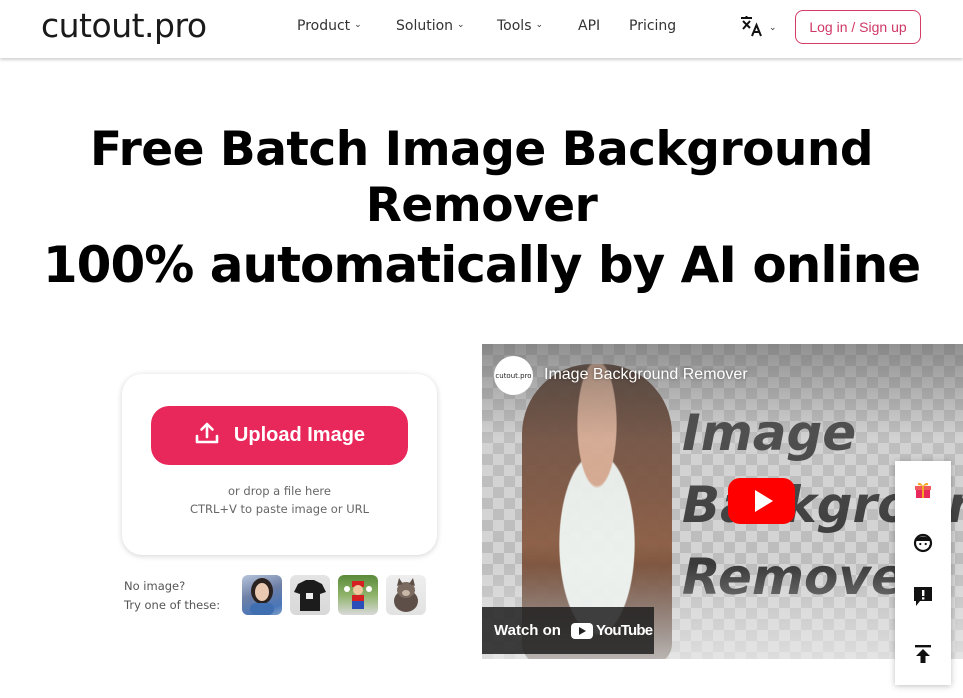  Describe the element at coordinates (207, 436) in the screenshot. I see `upload-icon` at that location.